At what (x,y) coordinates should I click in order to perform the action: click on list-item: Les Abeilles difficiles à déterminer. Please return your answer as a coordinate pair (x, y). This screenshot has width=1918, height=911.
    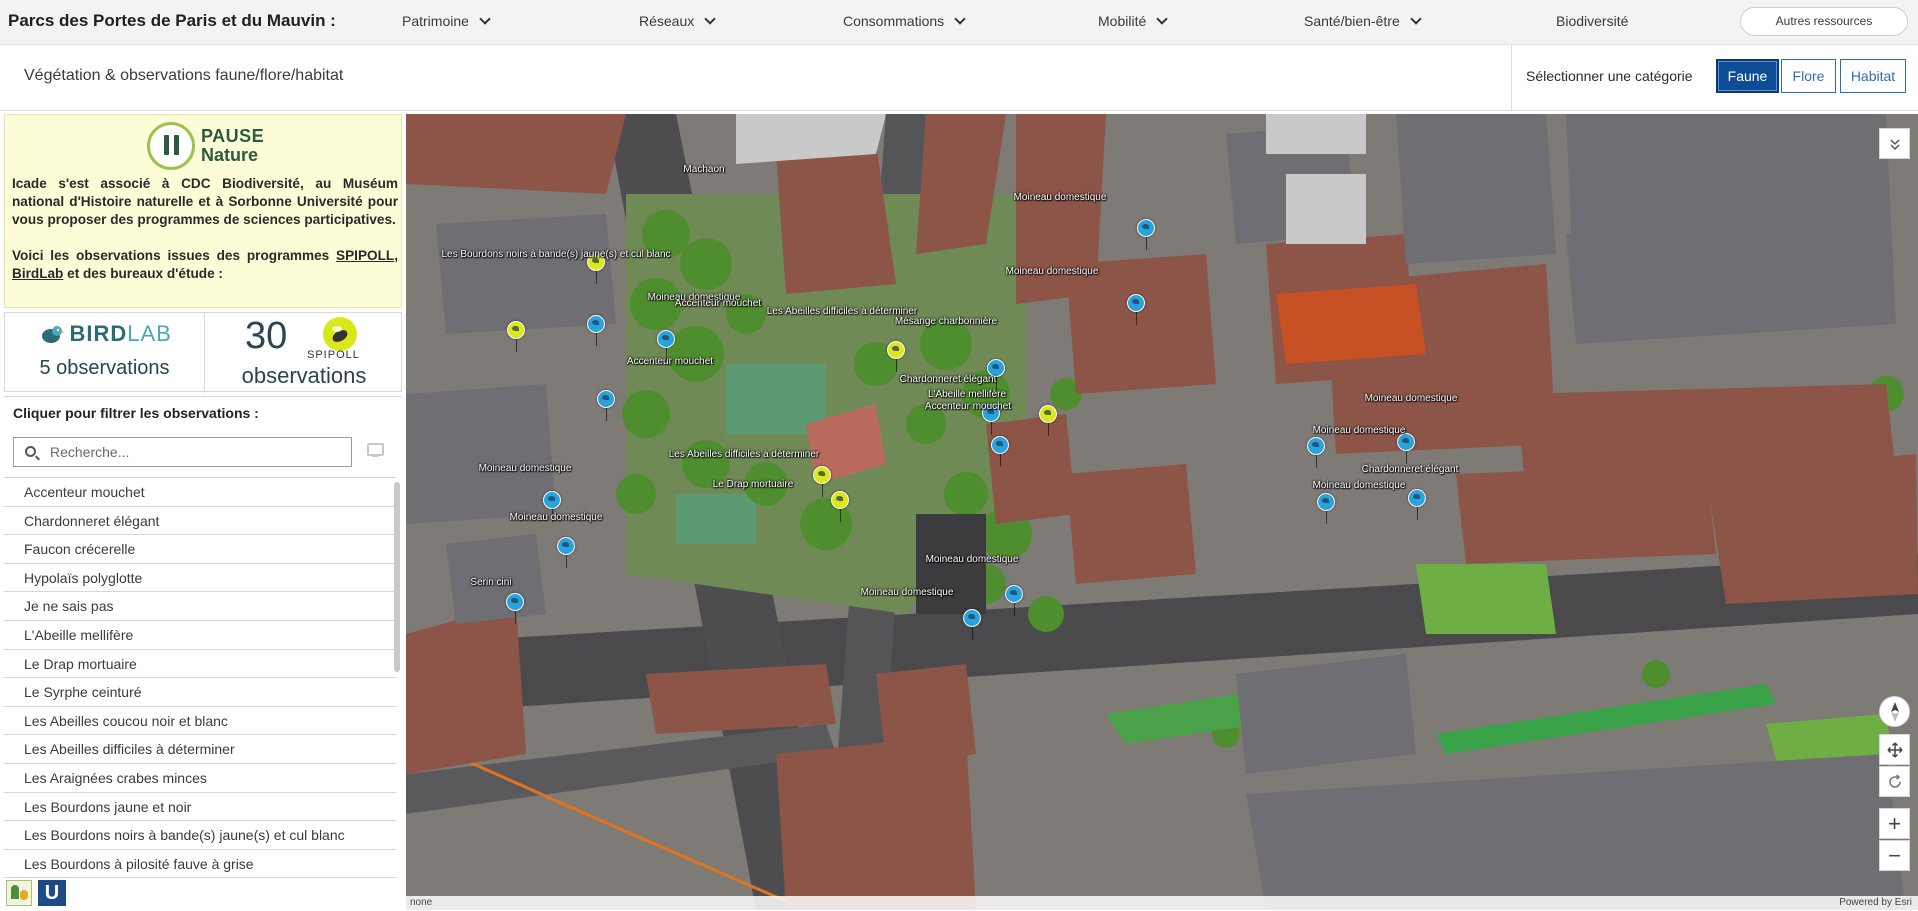
    Looking at the image, I should click on (200, 749).